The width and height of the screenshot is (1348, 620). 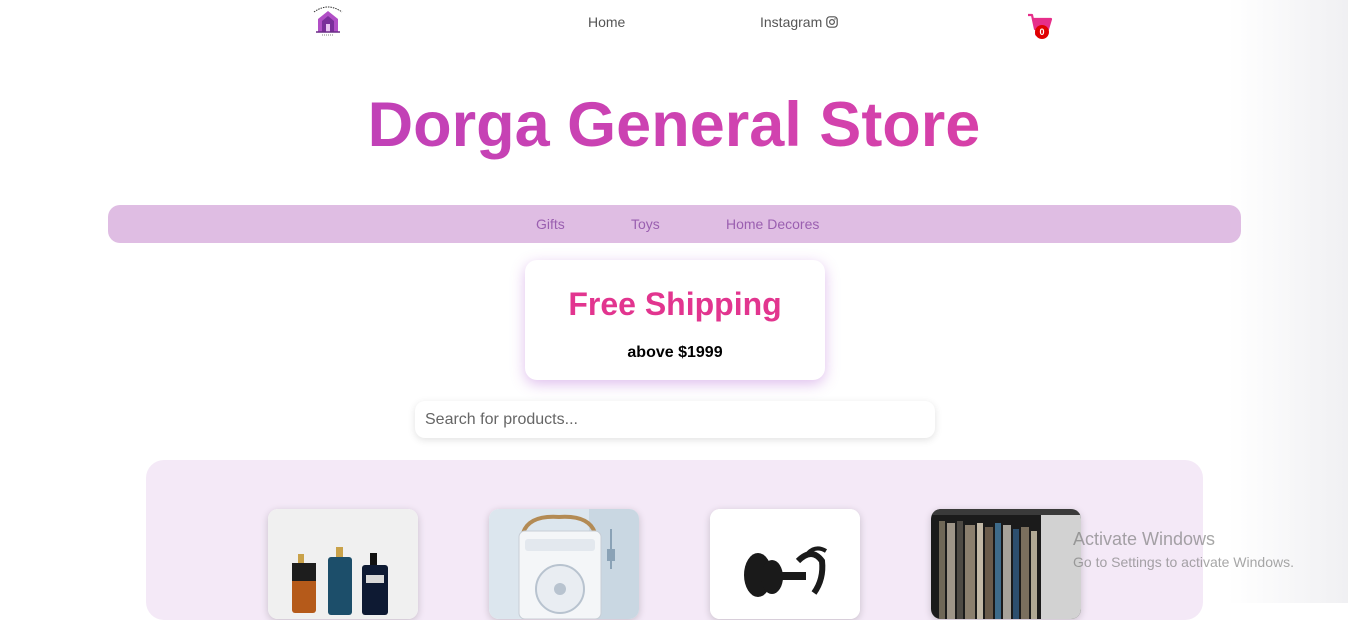 I want to click on house-logo-icon, so click(x=328, y=21).